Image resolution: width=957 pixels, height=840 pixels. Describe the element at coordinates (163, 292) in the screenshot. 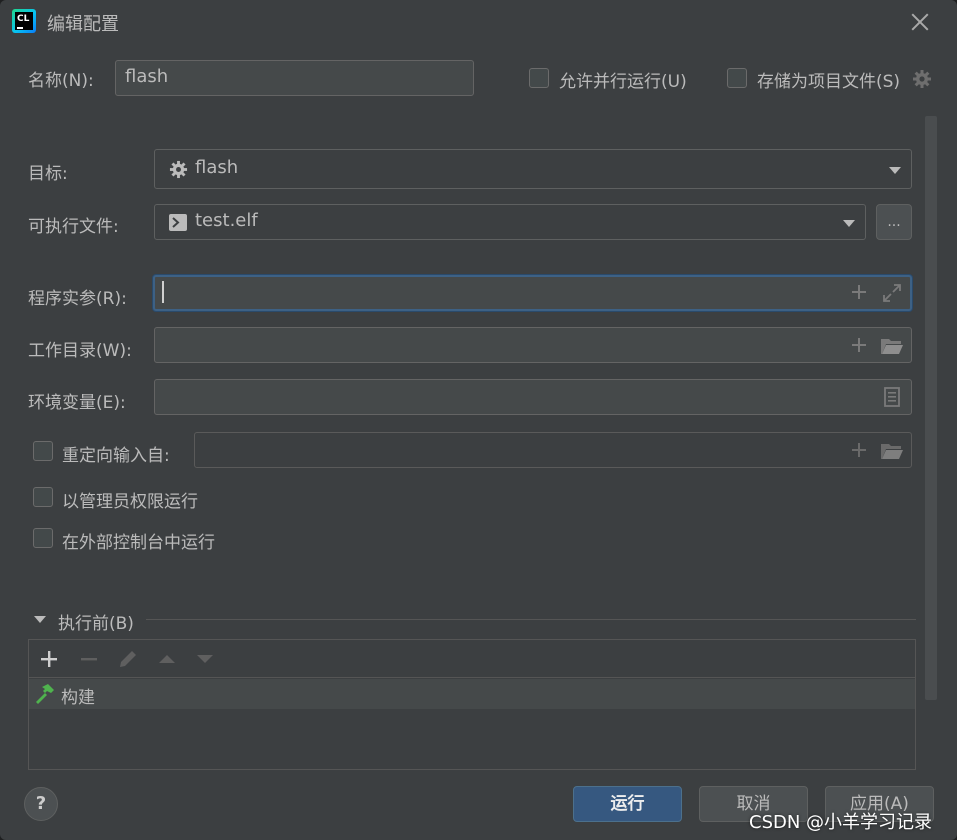

I see `text-cursor` at that location.